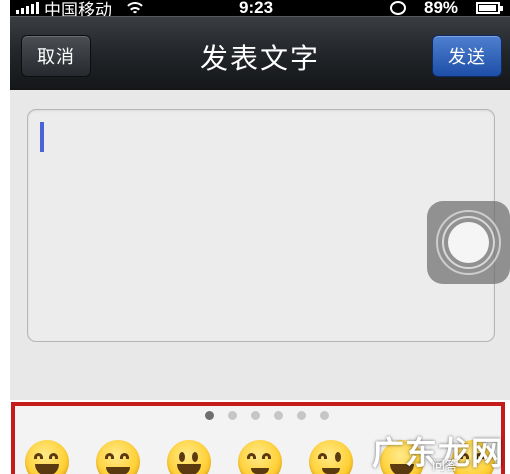 The width and height of the screenshot is (510, 474). What do you see at coordinates (398, 8) in the screenshot?
I see `rotation-lock-icon` at bounding box center [398, 8].